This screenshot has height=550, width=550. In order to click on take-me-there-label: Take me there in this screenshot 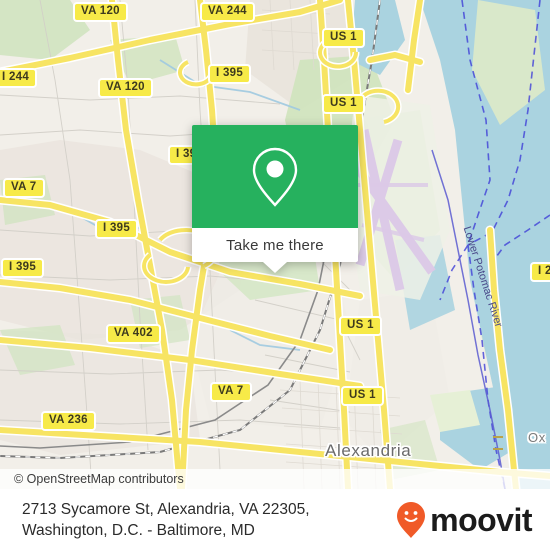, I will do `click(275, 245)`.